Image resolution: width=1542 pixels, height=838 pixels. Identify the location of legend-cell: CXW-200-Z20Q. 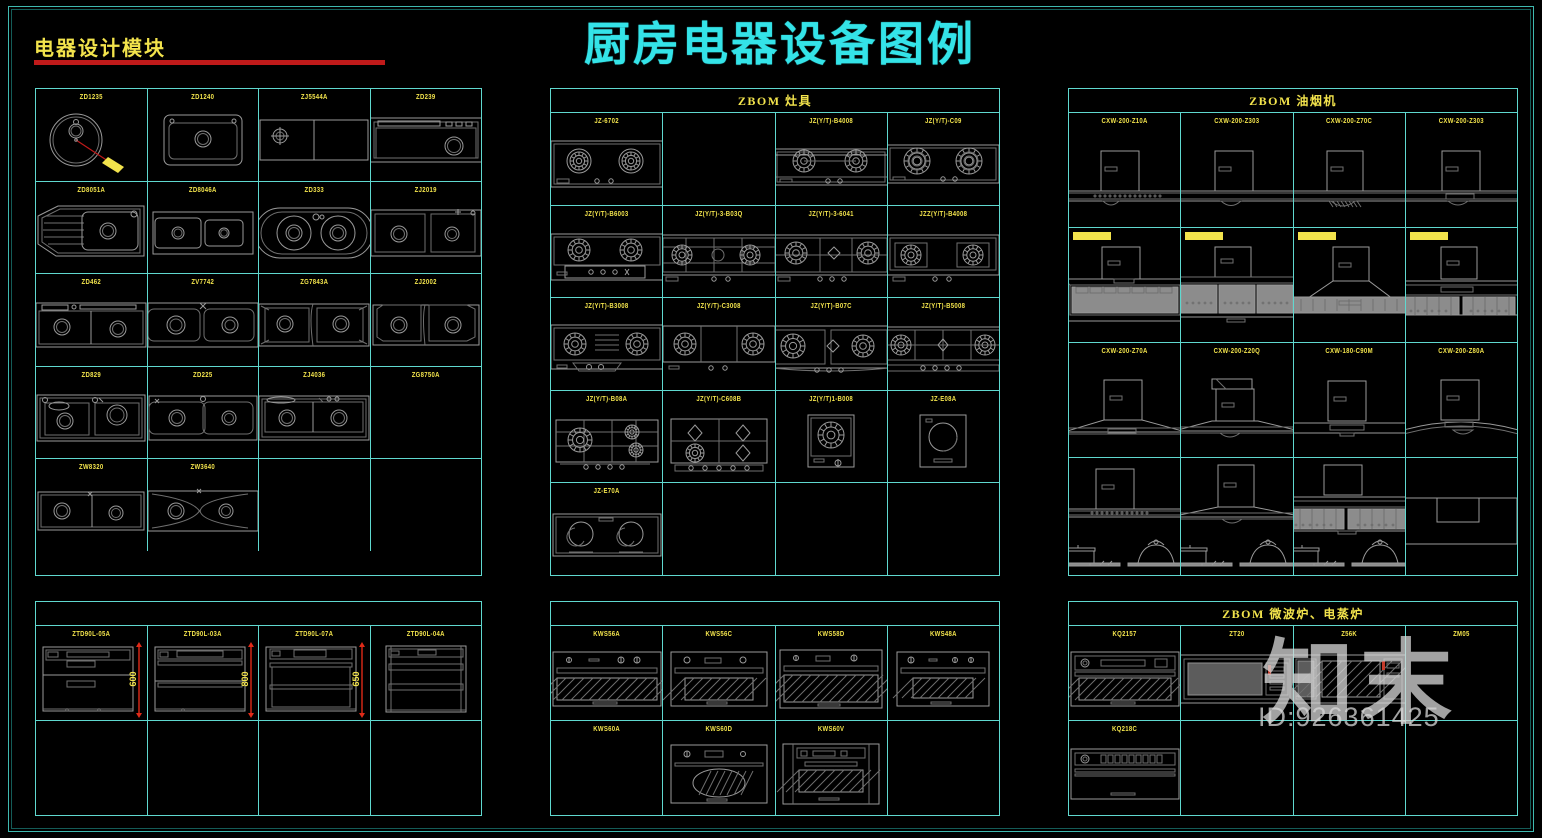
(1237, 400).